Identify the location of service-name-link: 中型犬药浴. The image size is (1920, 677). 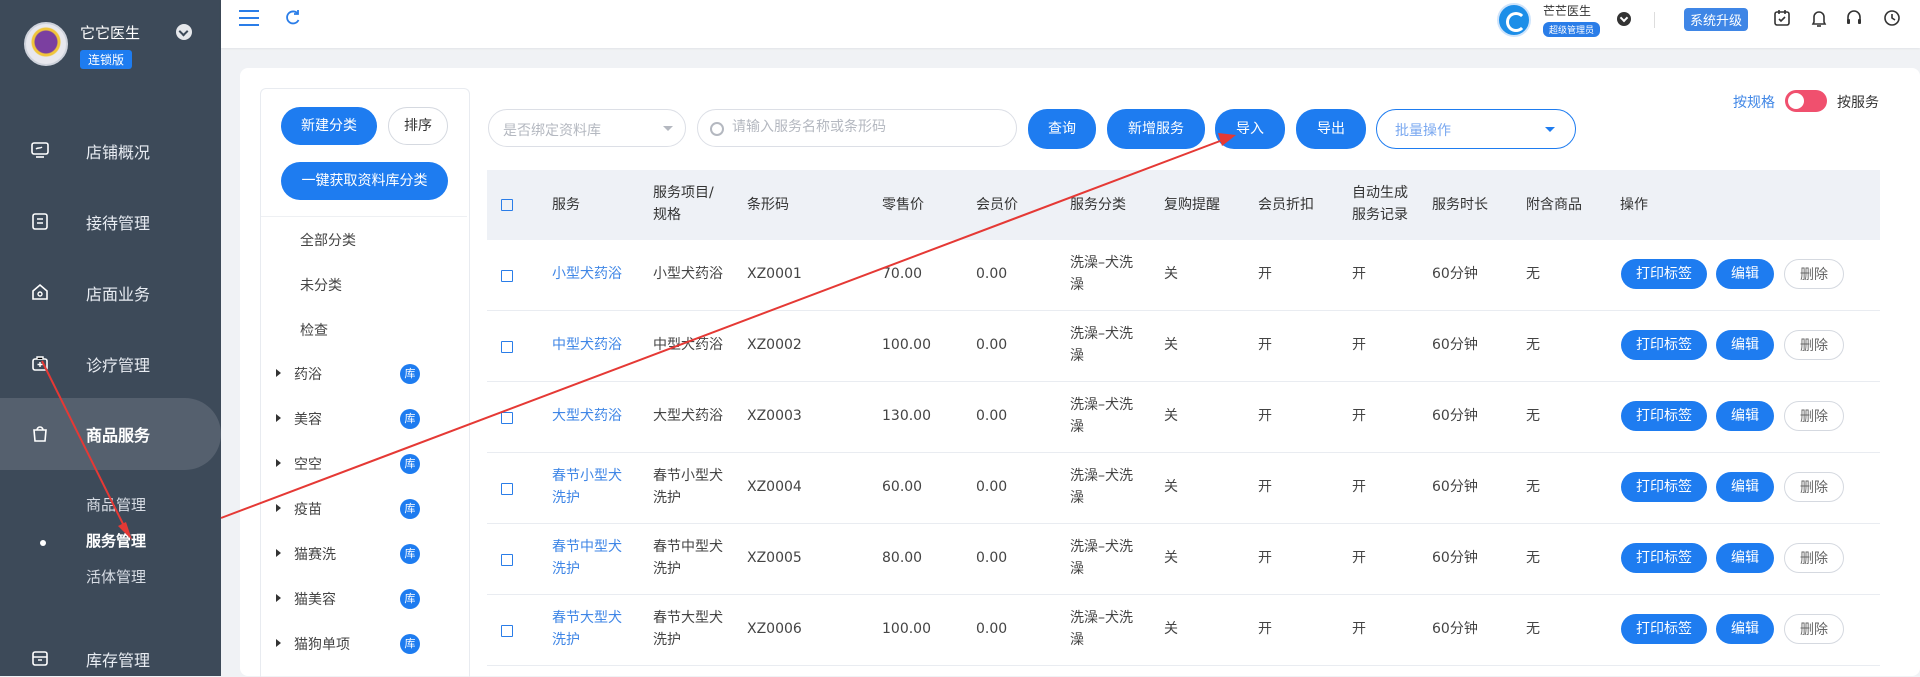
(587, 345).